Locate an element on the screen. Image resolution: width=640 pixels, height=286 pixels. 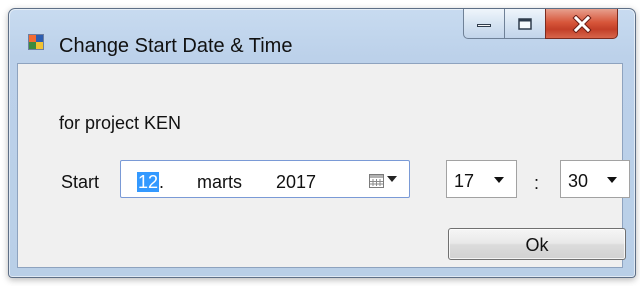
minimize-button is located at coordinates (484, 24).